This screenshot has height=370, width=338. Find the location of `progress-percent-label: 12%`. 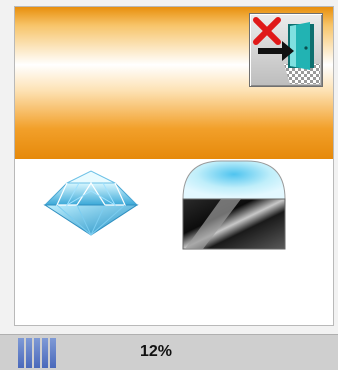

progress-percent-label: 12% is located at coordinates (156, 351).